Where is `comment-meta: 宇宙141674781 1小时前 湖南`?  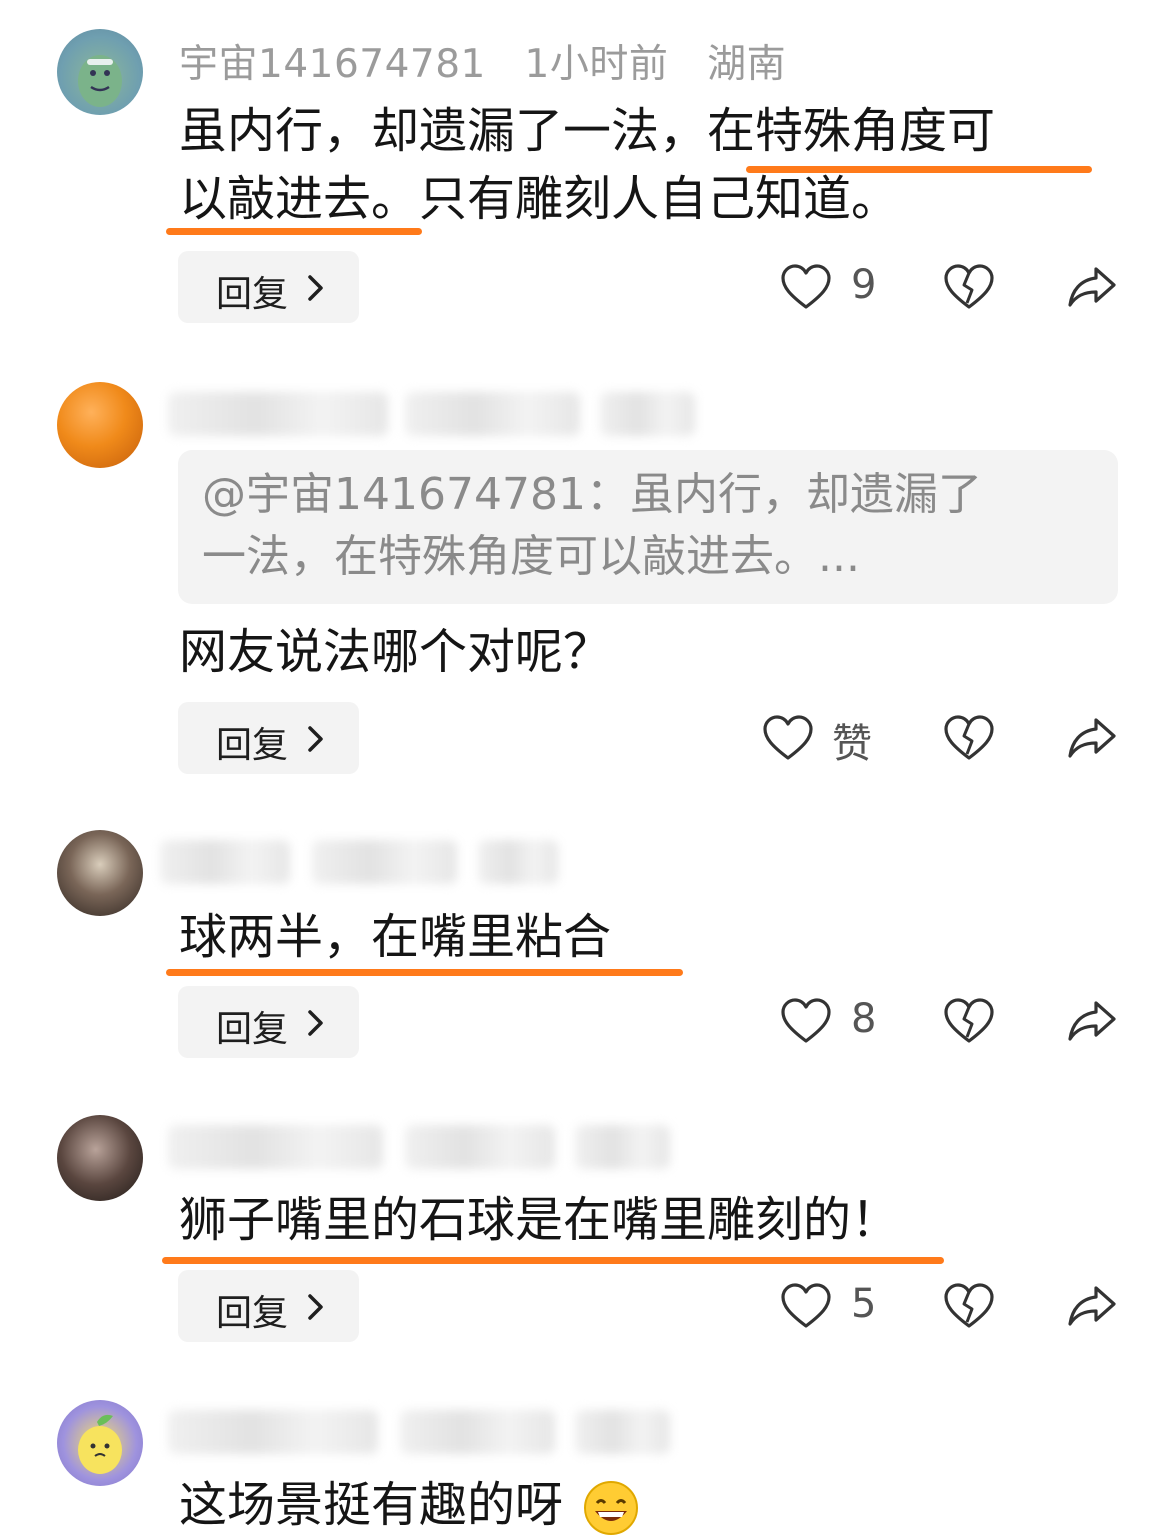
comment-meta: 宇宙141674781 1小时前 湖南 is located at coordinates (482, 61).